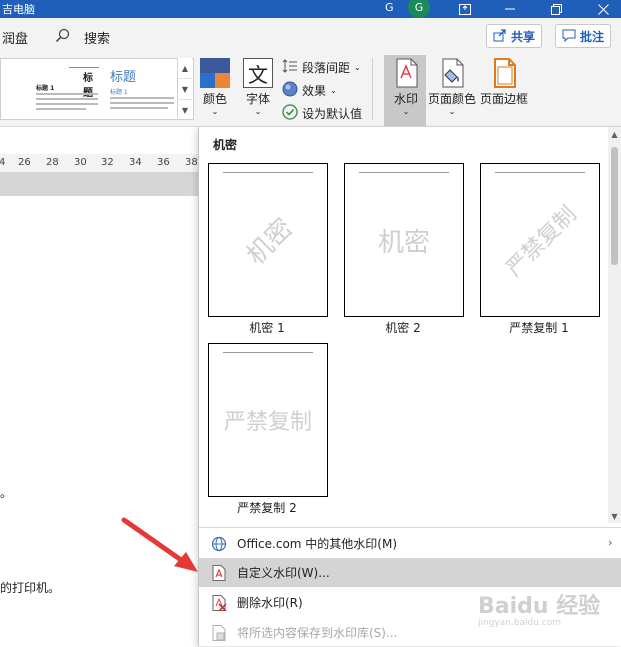 This screenshot has width=621, height=647. I want to click on save-to-gallery-icon, so click(219, 632).